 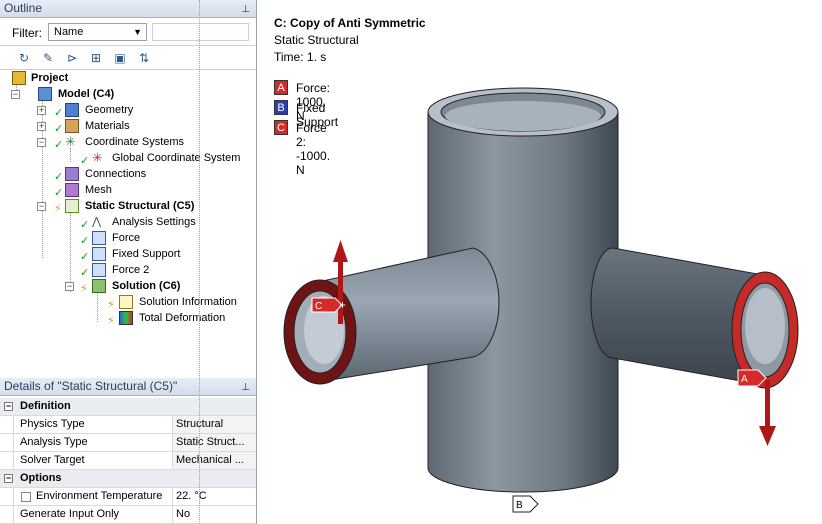 I want to click on settings-icon: ⋀, so click(x=97, y=222).